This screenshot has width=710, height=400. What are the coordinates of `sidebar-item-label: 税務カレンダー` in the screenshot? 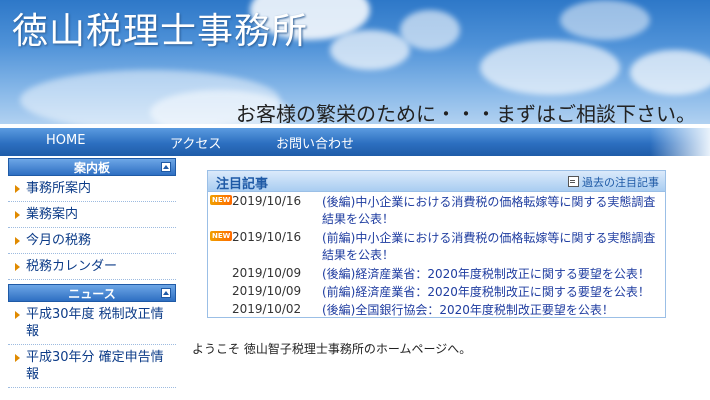 It's located at (72, 266).